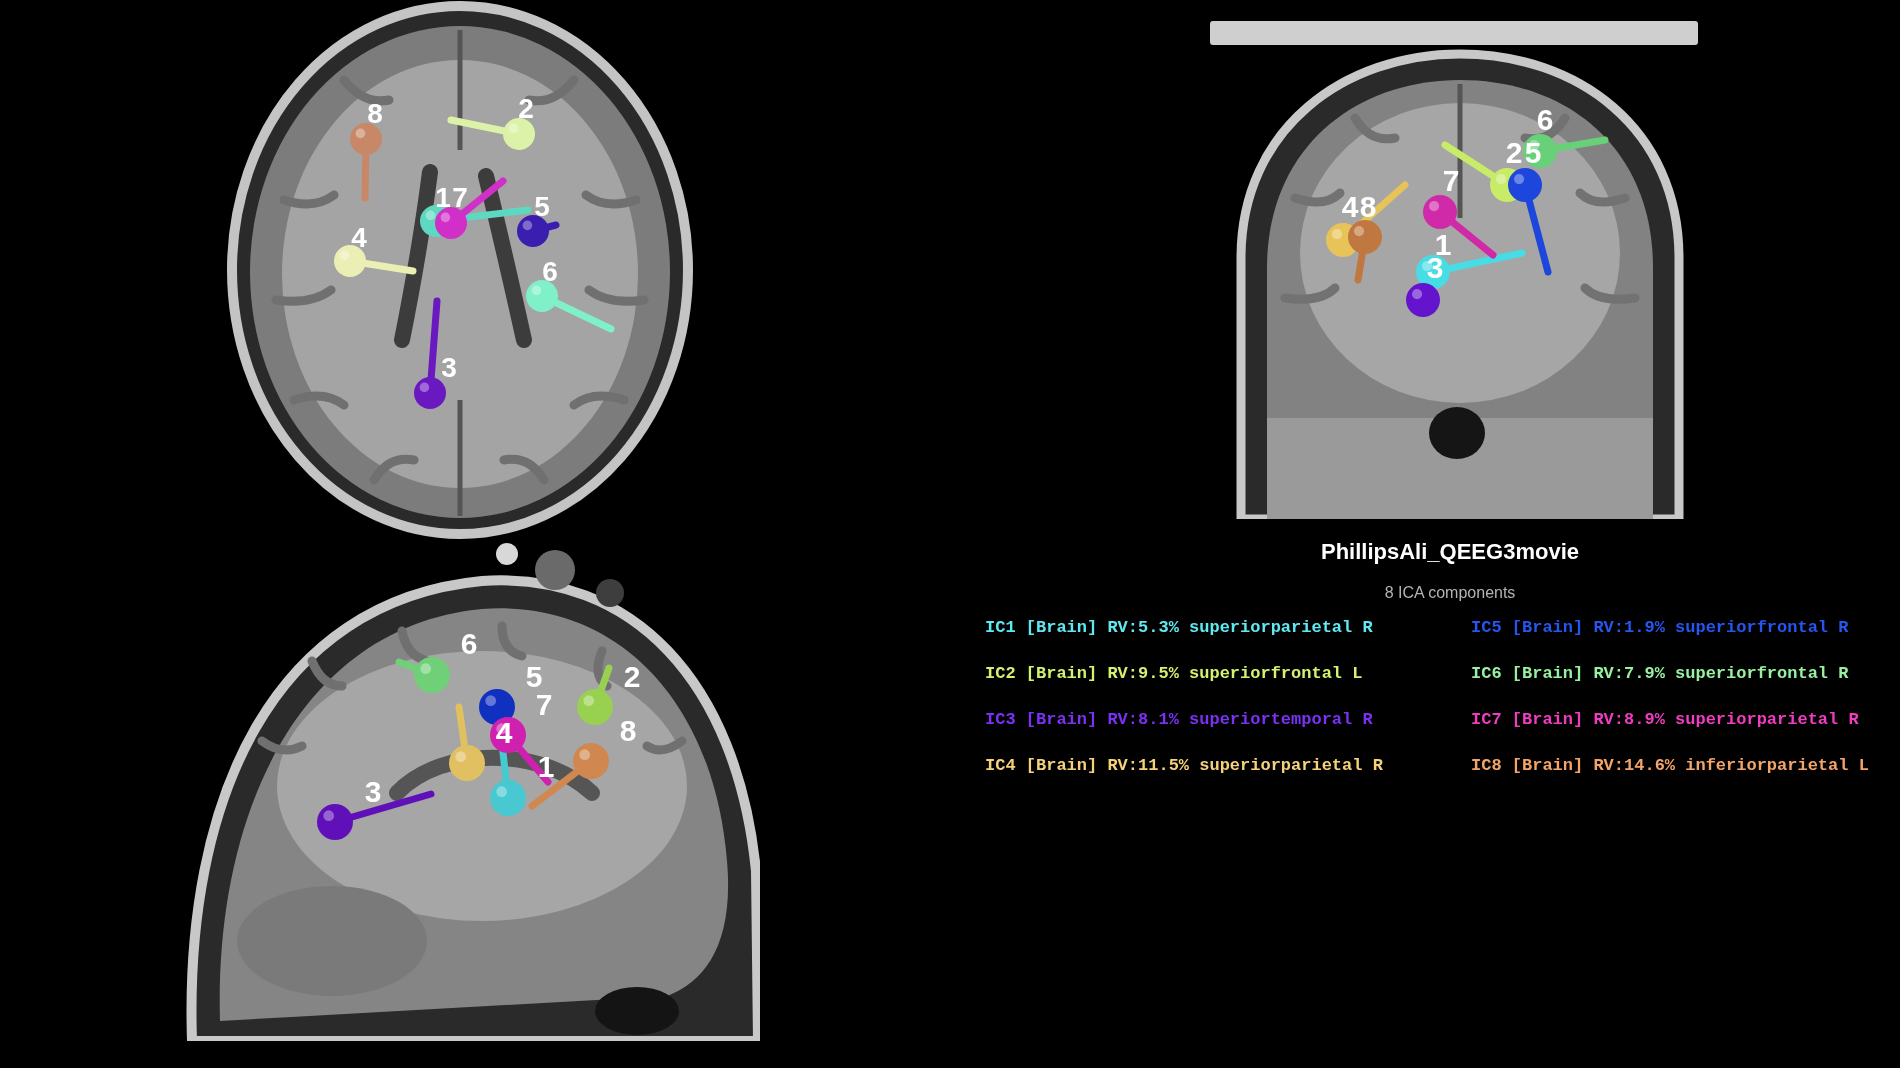 Image resolution: width=1900 pixels, height=1068 pixels. What do you see at coordinates (1670, 766) in the screenshot?
I see `component-legend-entry: IC8 [Brain] RV:14.6% inferiorparietal L` at bounding box center [1670, 766].